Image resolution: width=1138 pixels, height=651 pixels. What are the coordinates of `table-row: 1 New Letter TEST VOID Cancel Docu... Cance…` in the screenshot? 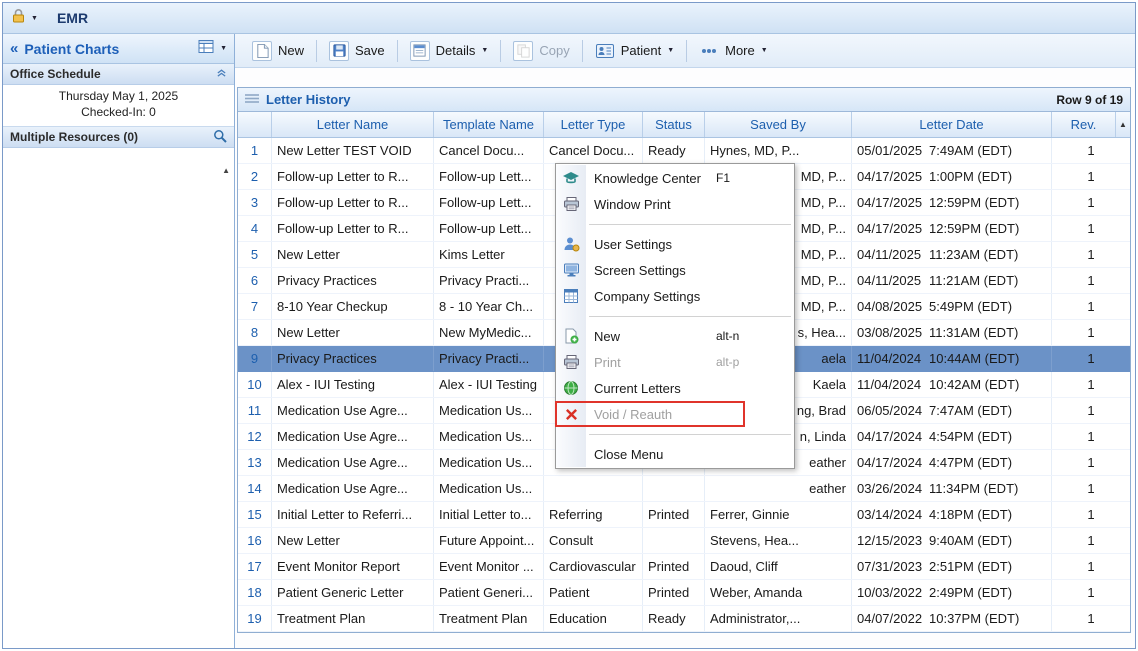 It's located at (684, 151).